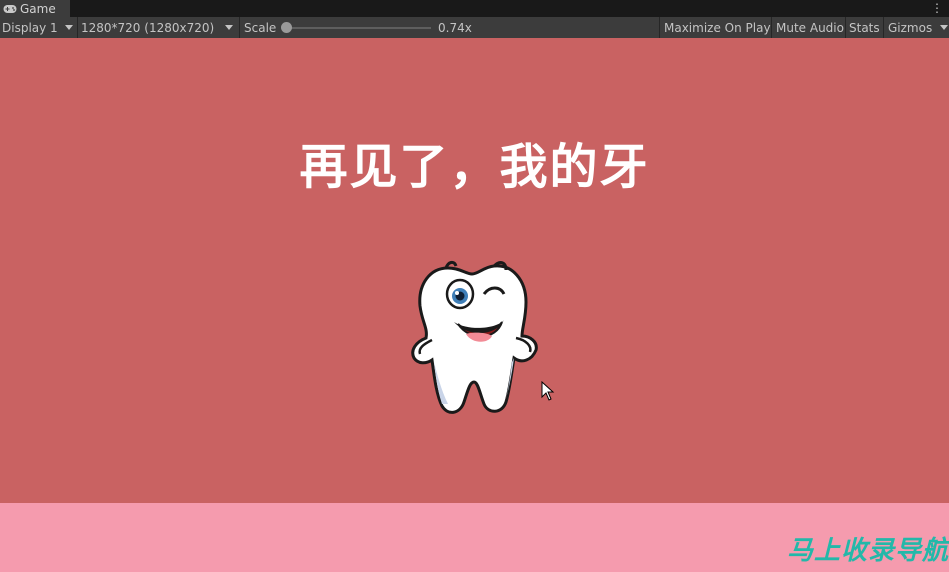 This screenshot has height=572, width=949. I want to click on more-options-icon: ⋮, so click(937, 8).